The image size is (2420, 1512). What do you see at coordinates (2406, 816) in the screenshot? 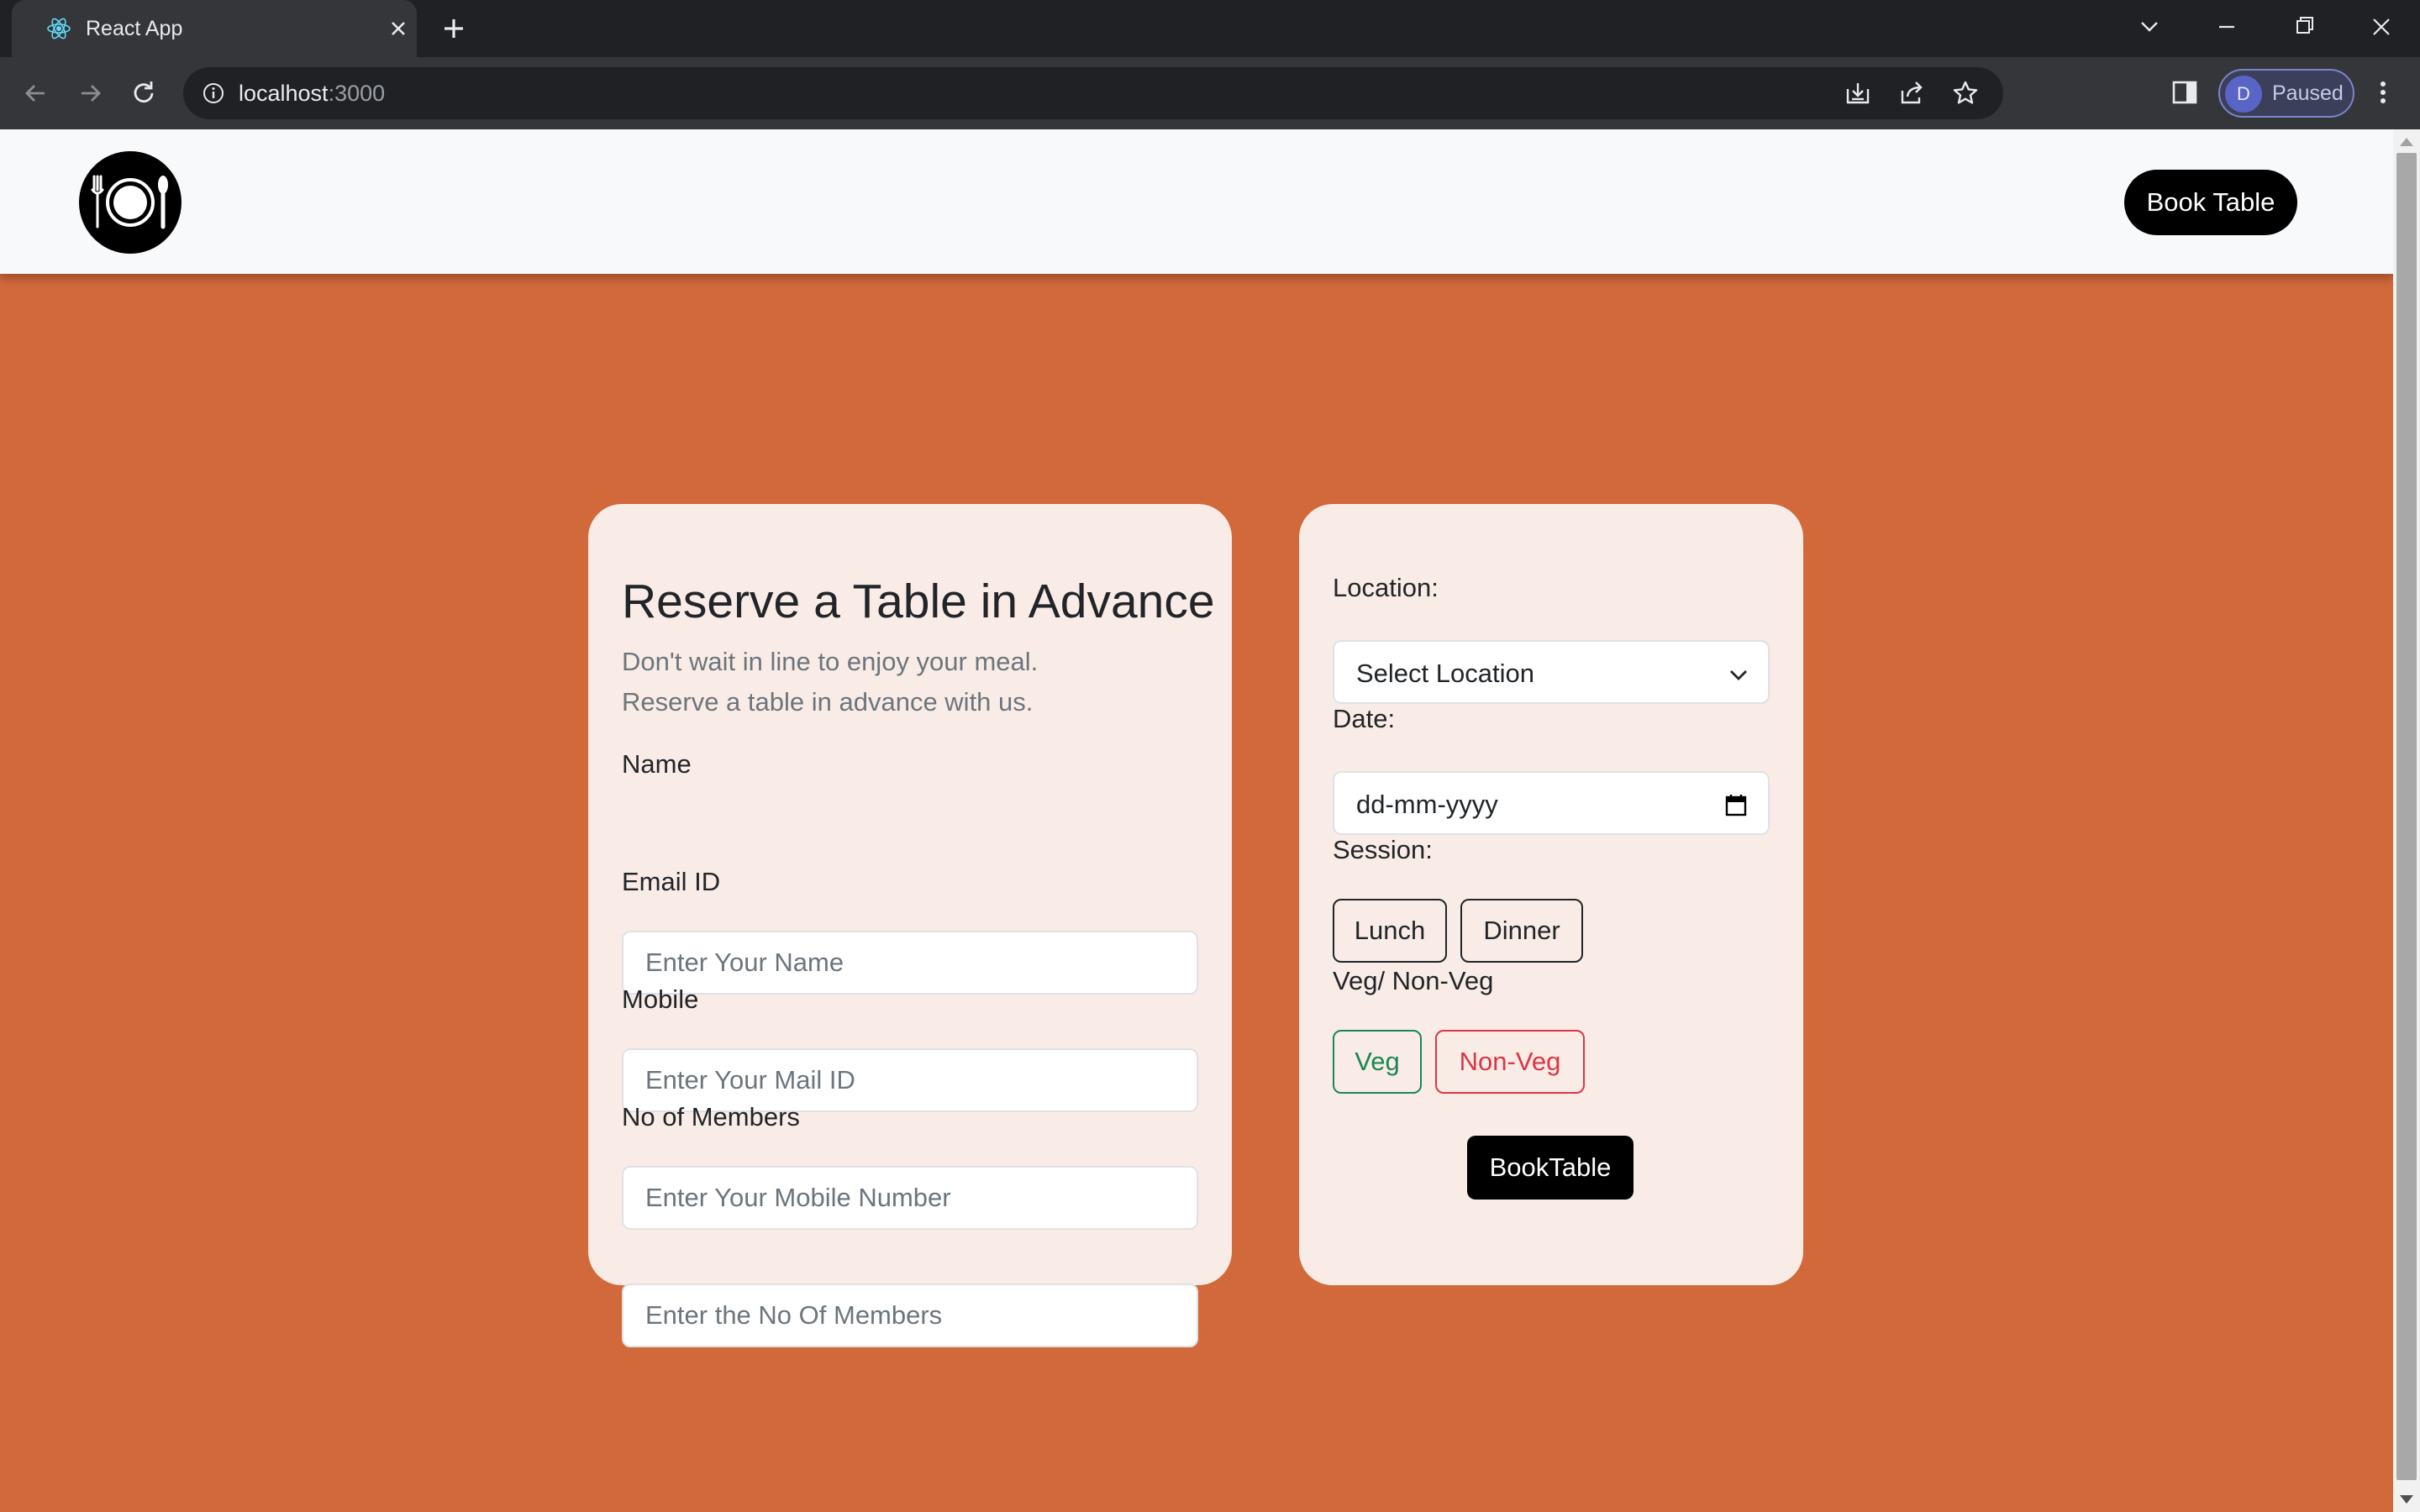
I see `scrollbar-thumb` at bounding box center [2406, 816].